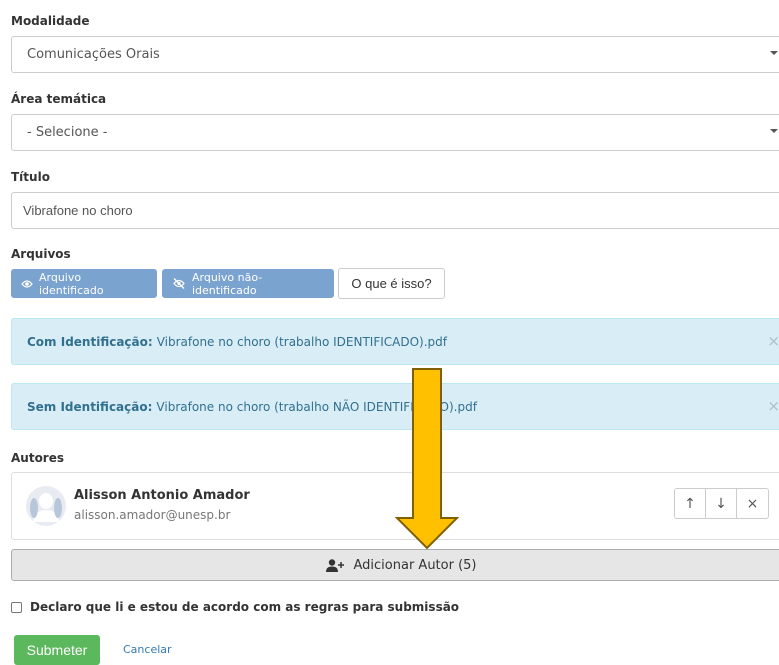 Image resolution: width=779 pixels, height=665 pixels. Describe the element at coordinates (27, 283) in the screenshot. I see `eye-icon` at that location.